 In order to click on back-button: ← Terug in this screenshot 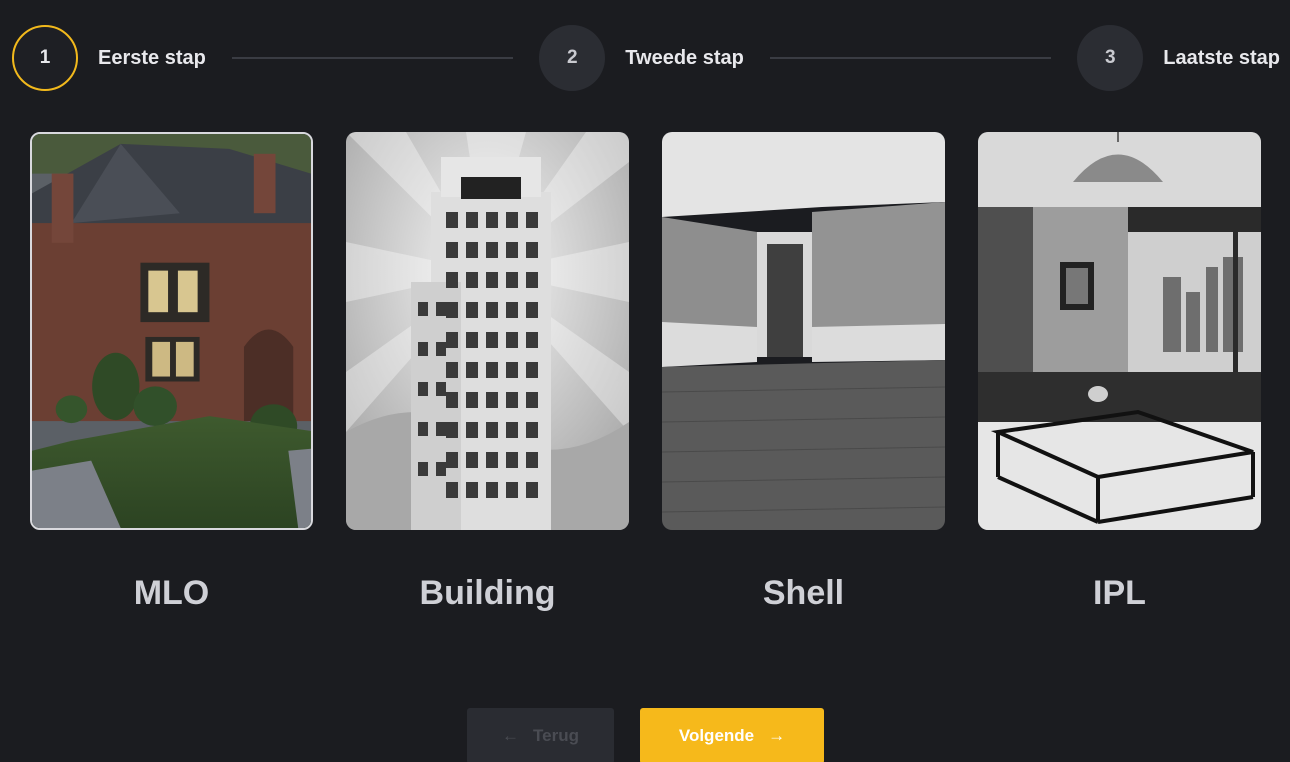, I will do `click(540, 735)`.